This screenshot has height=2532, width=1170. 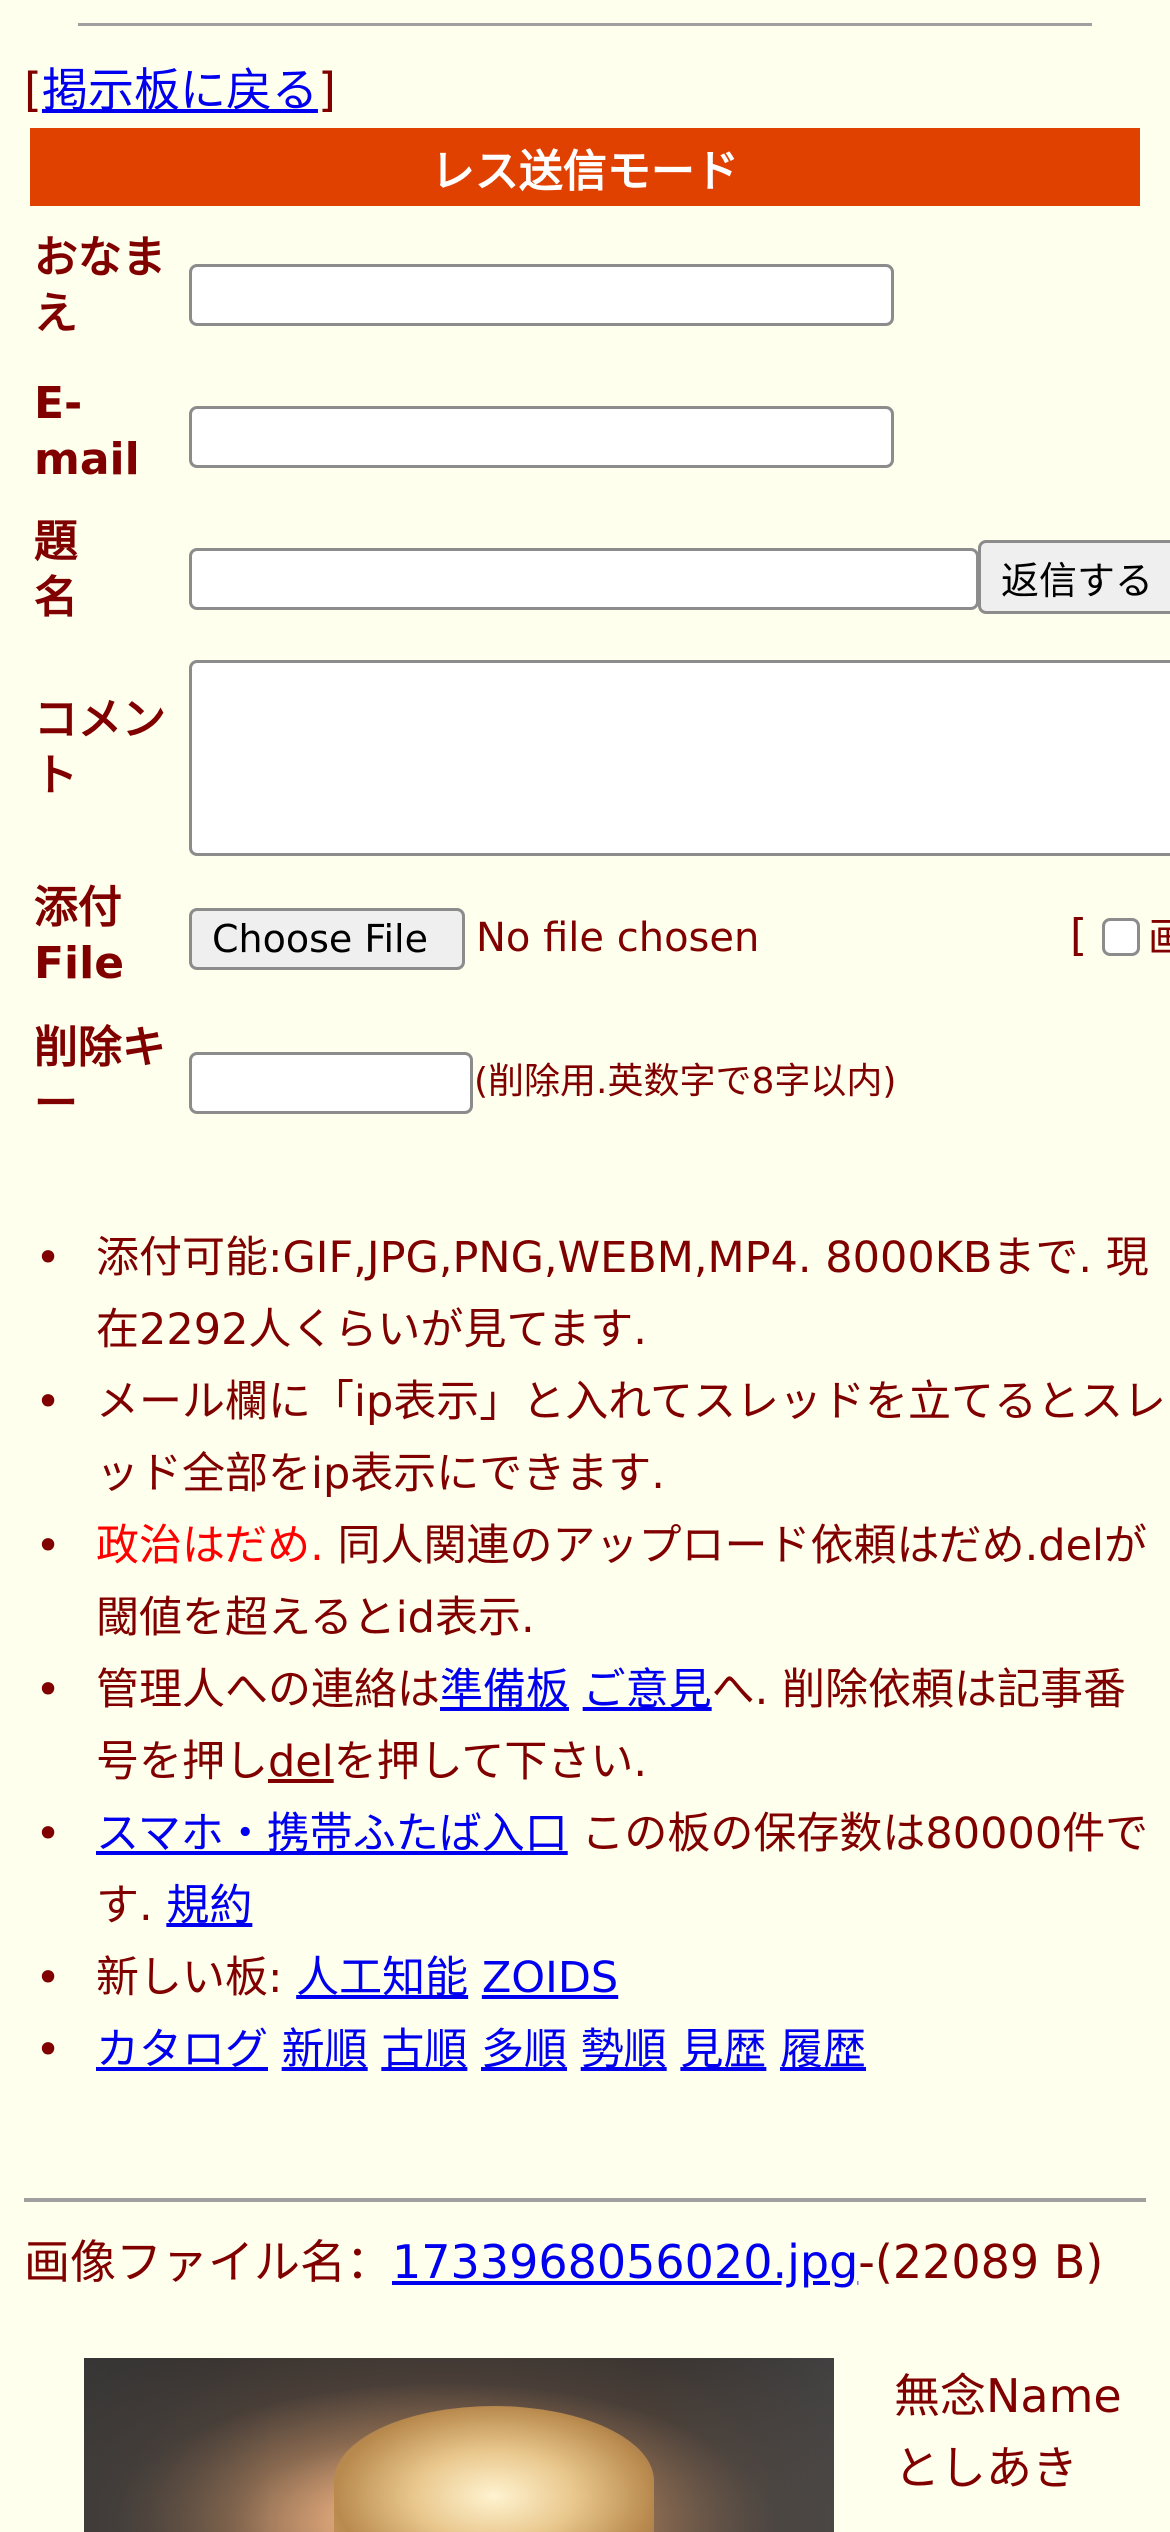 What do you see at coordinates (87, 431) in the screenshot?
I see `email-label: E-mail` at bounding box center [87, 431].